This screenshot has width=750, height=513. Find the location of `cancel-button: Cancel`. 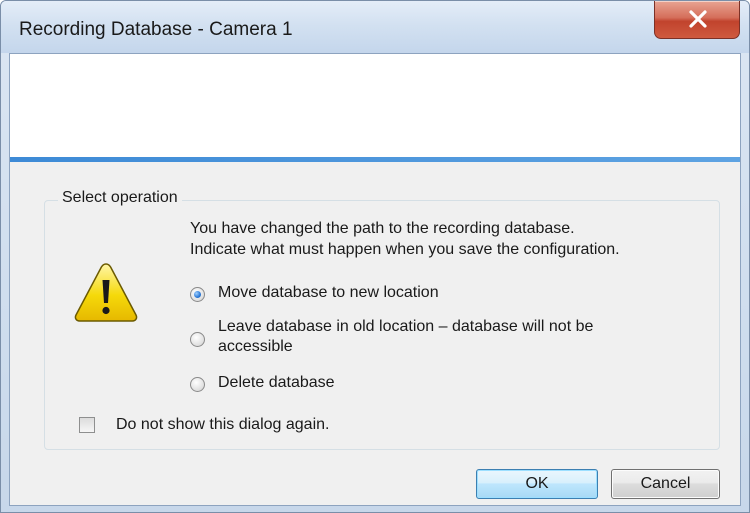

cancel-button: Cancel is located at coordinates (665, 484).